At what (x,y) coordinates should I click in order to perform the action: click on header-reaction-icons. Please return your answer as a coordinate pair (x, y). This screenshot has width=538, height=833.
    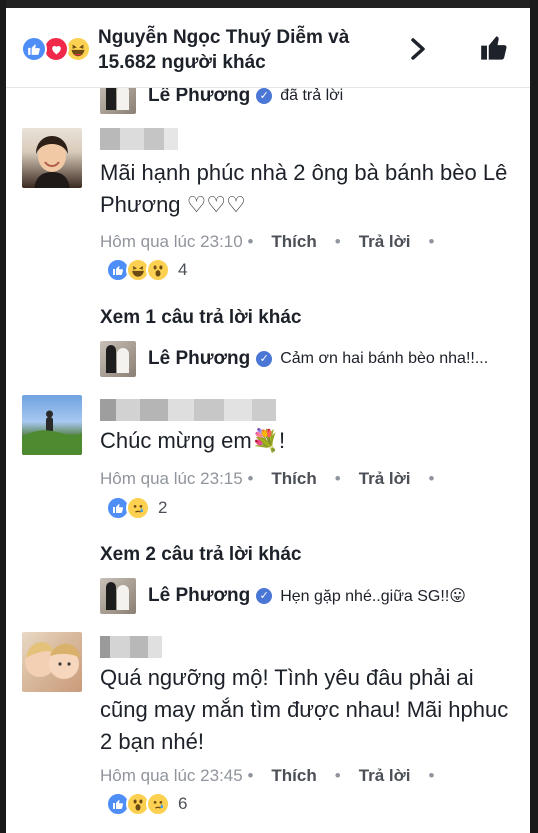
    Looking at the image, I should click on (62, 49).